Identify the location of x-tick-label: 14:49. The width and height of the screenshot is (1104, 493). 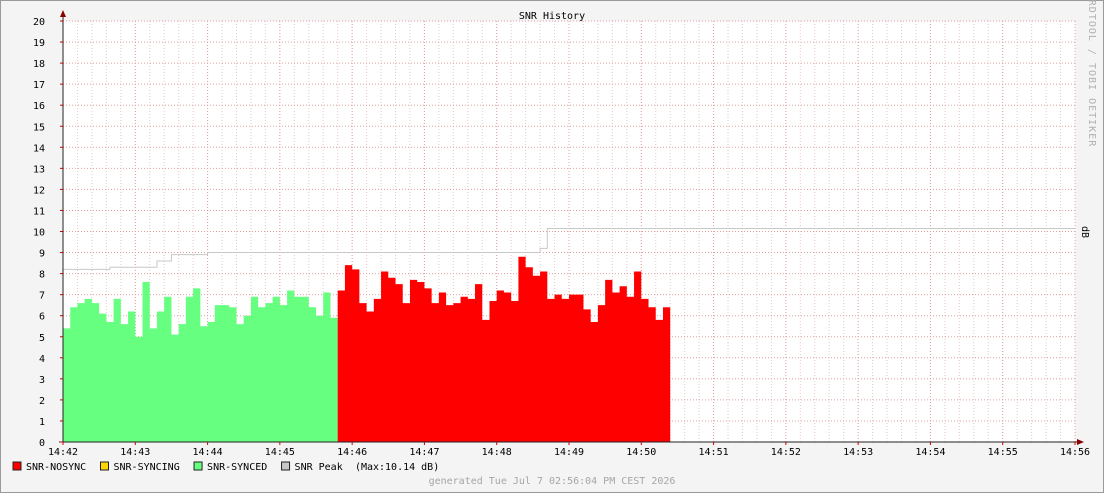
(569, 452).